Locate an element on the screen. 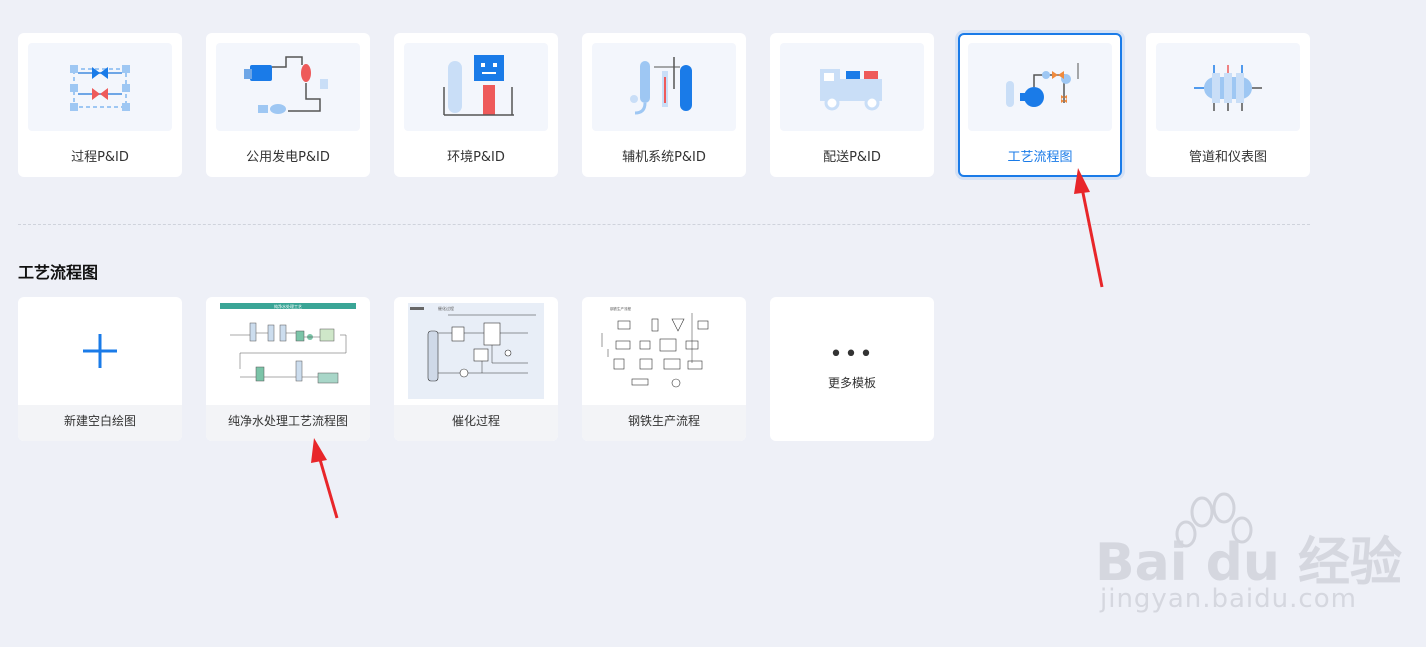  category-delivery-pid: 配送P&ID is located at coordinates (852, 105).